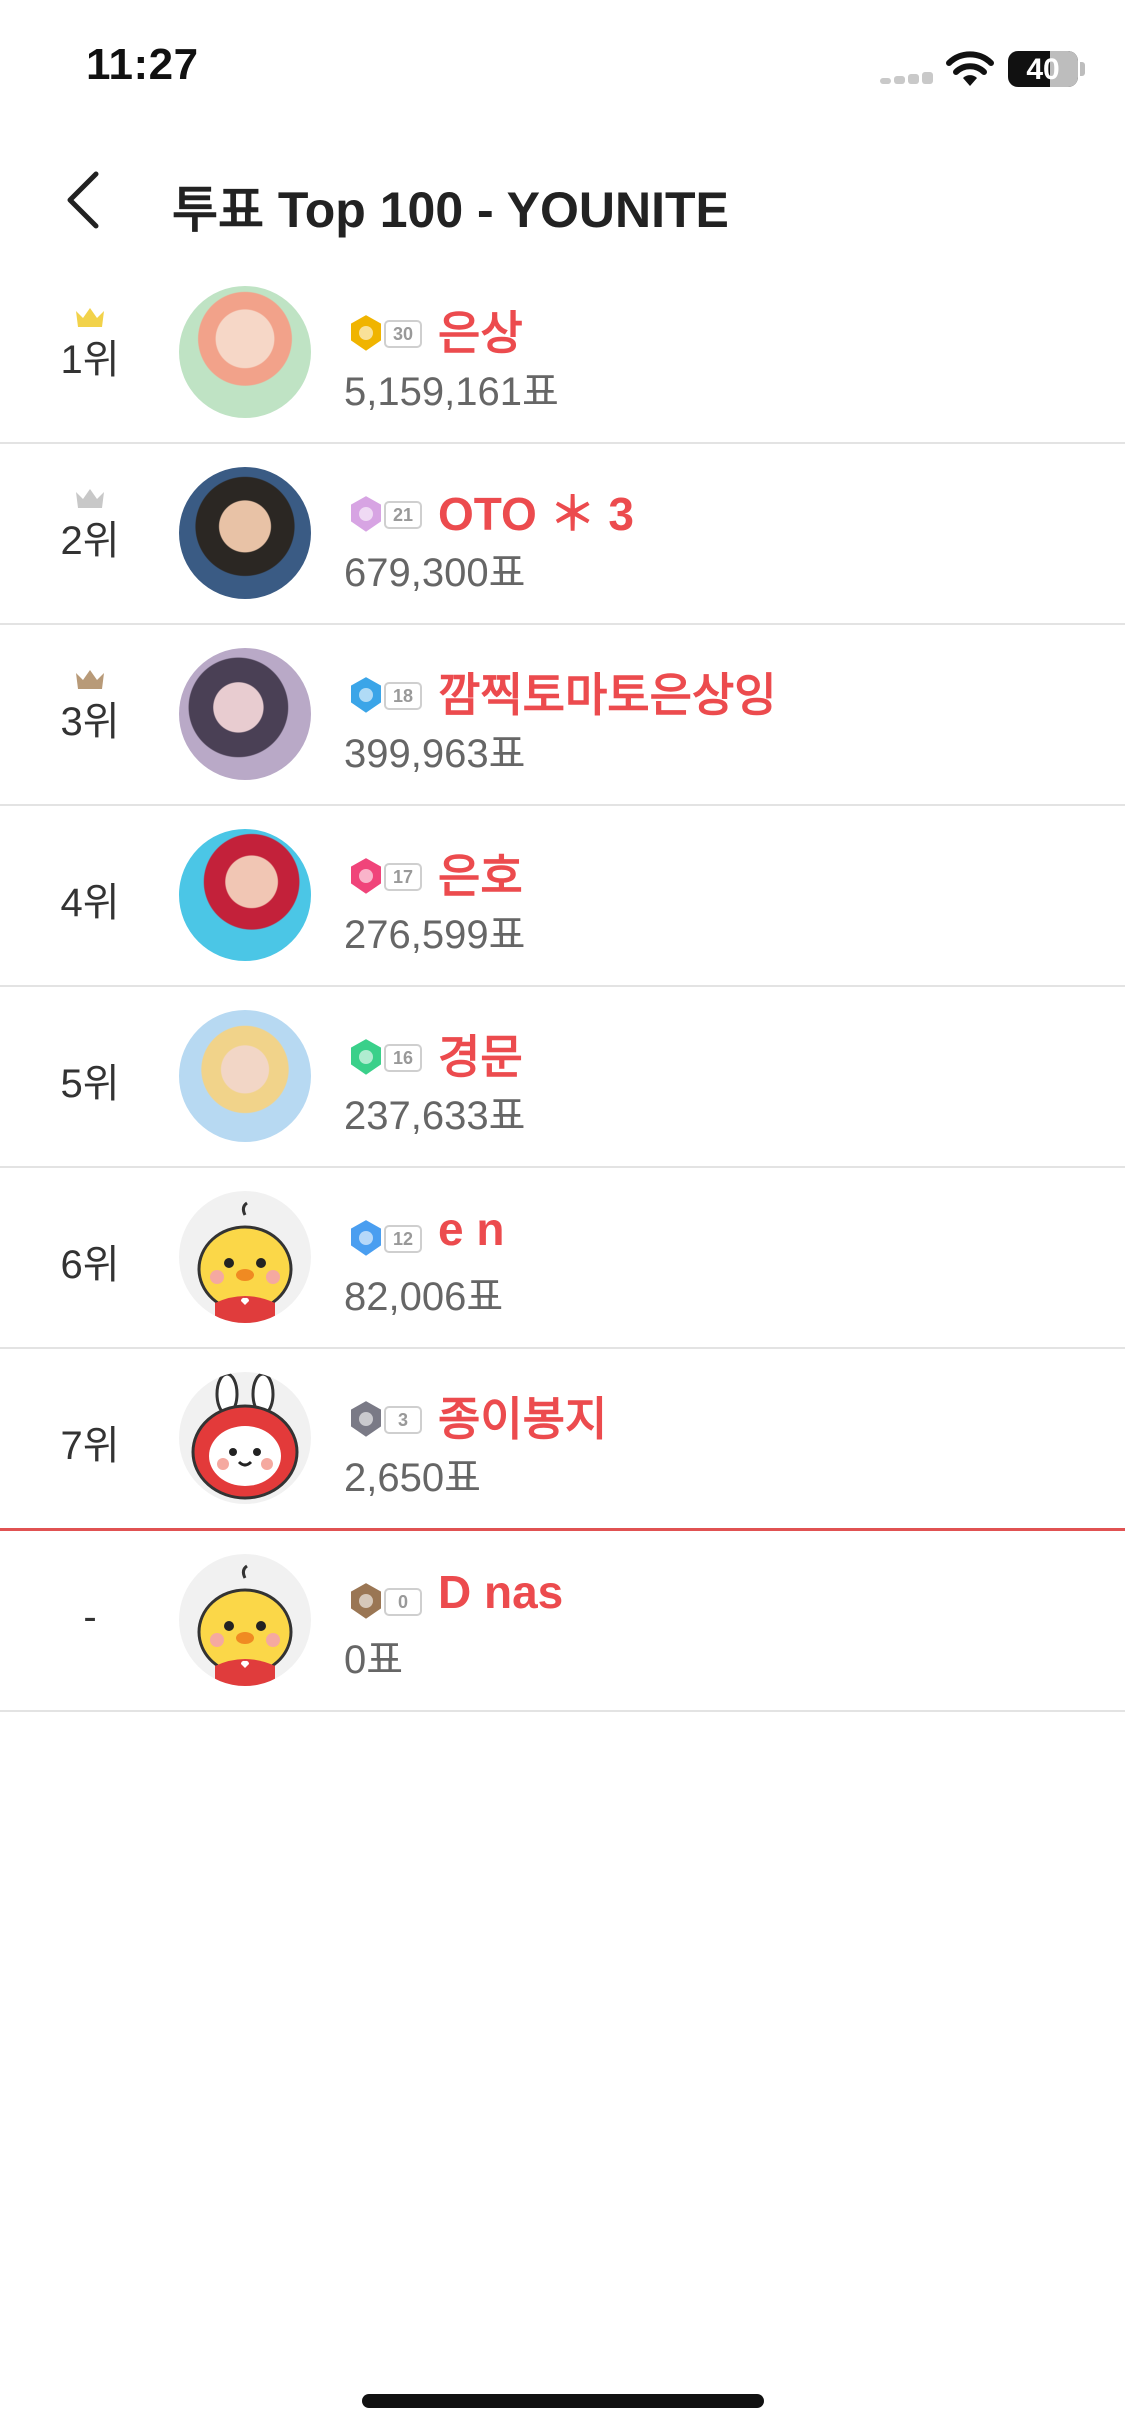  Describe the element at coordinates (1082, 69) in the screenshot. I see `battery-tip` at that location.